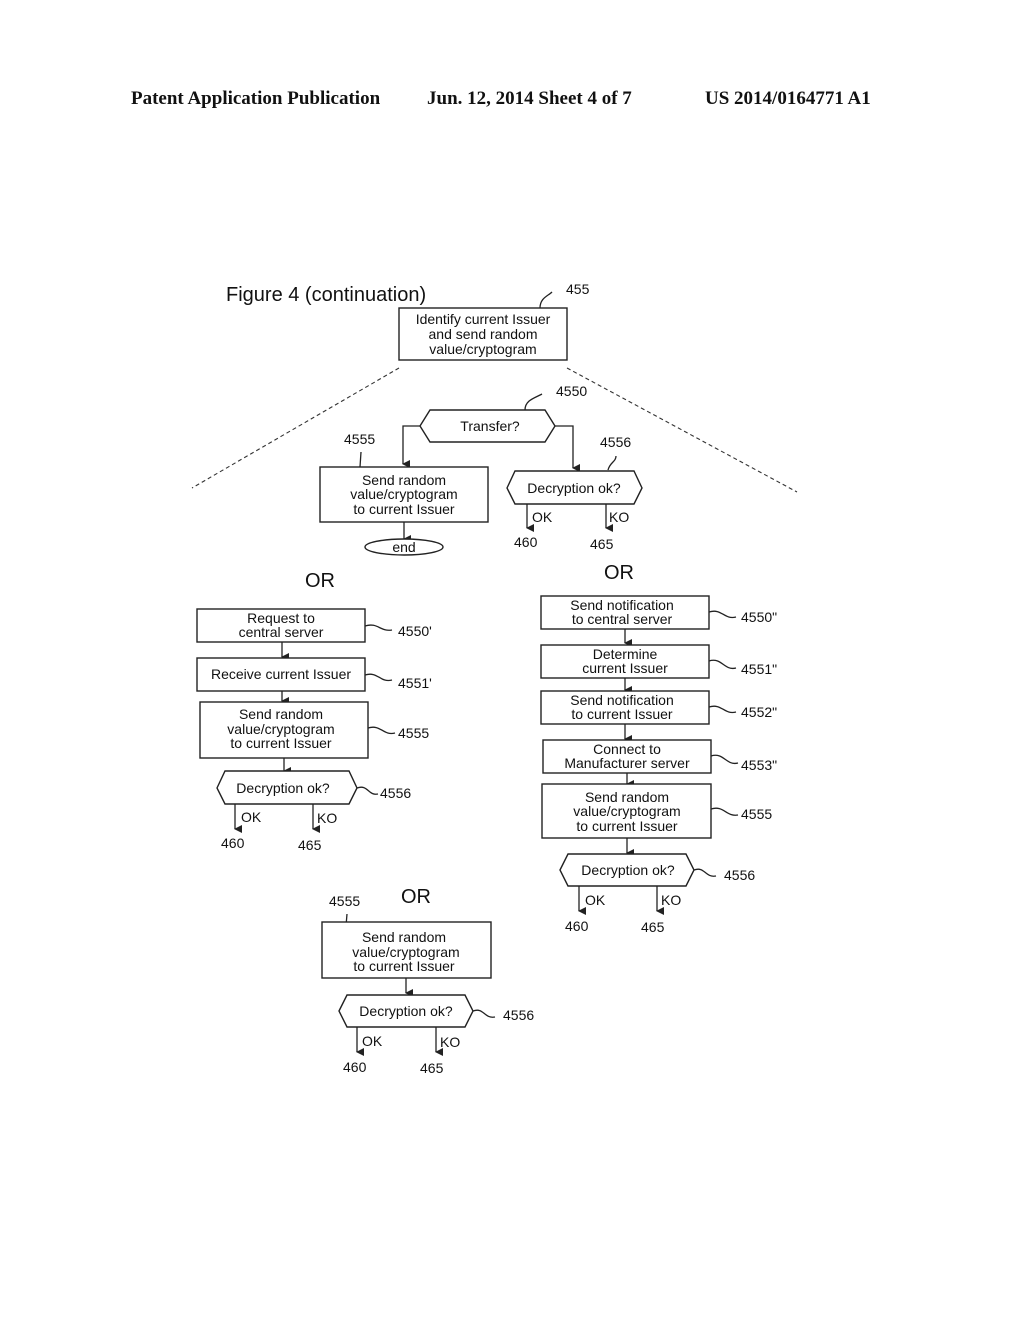  Describe the element at coordinates (759, 765) in the screenshot. I see `ref-label: 4553"` at that location.